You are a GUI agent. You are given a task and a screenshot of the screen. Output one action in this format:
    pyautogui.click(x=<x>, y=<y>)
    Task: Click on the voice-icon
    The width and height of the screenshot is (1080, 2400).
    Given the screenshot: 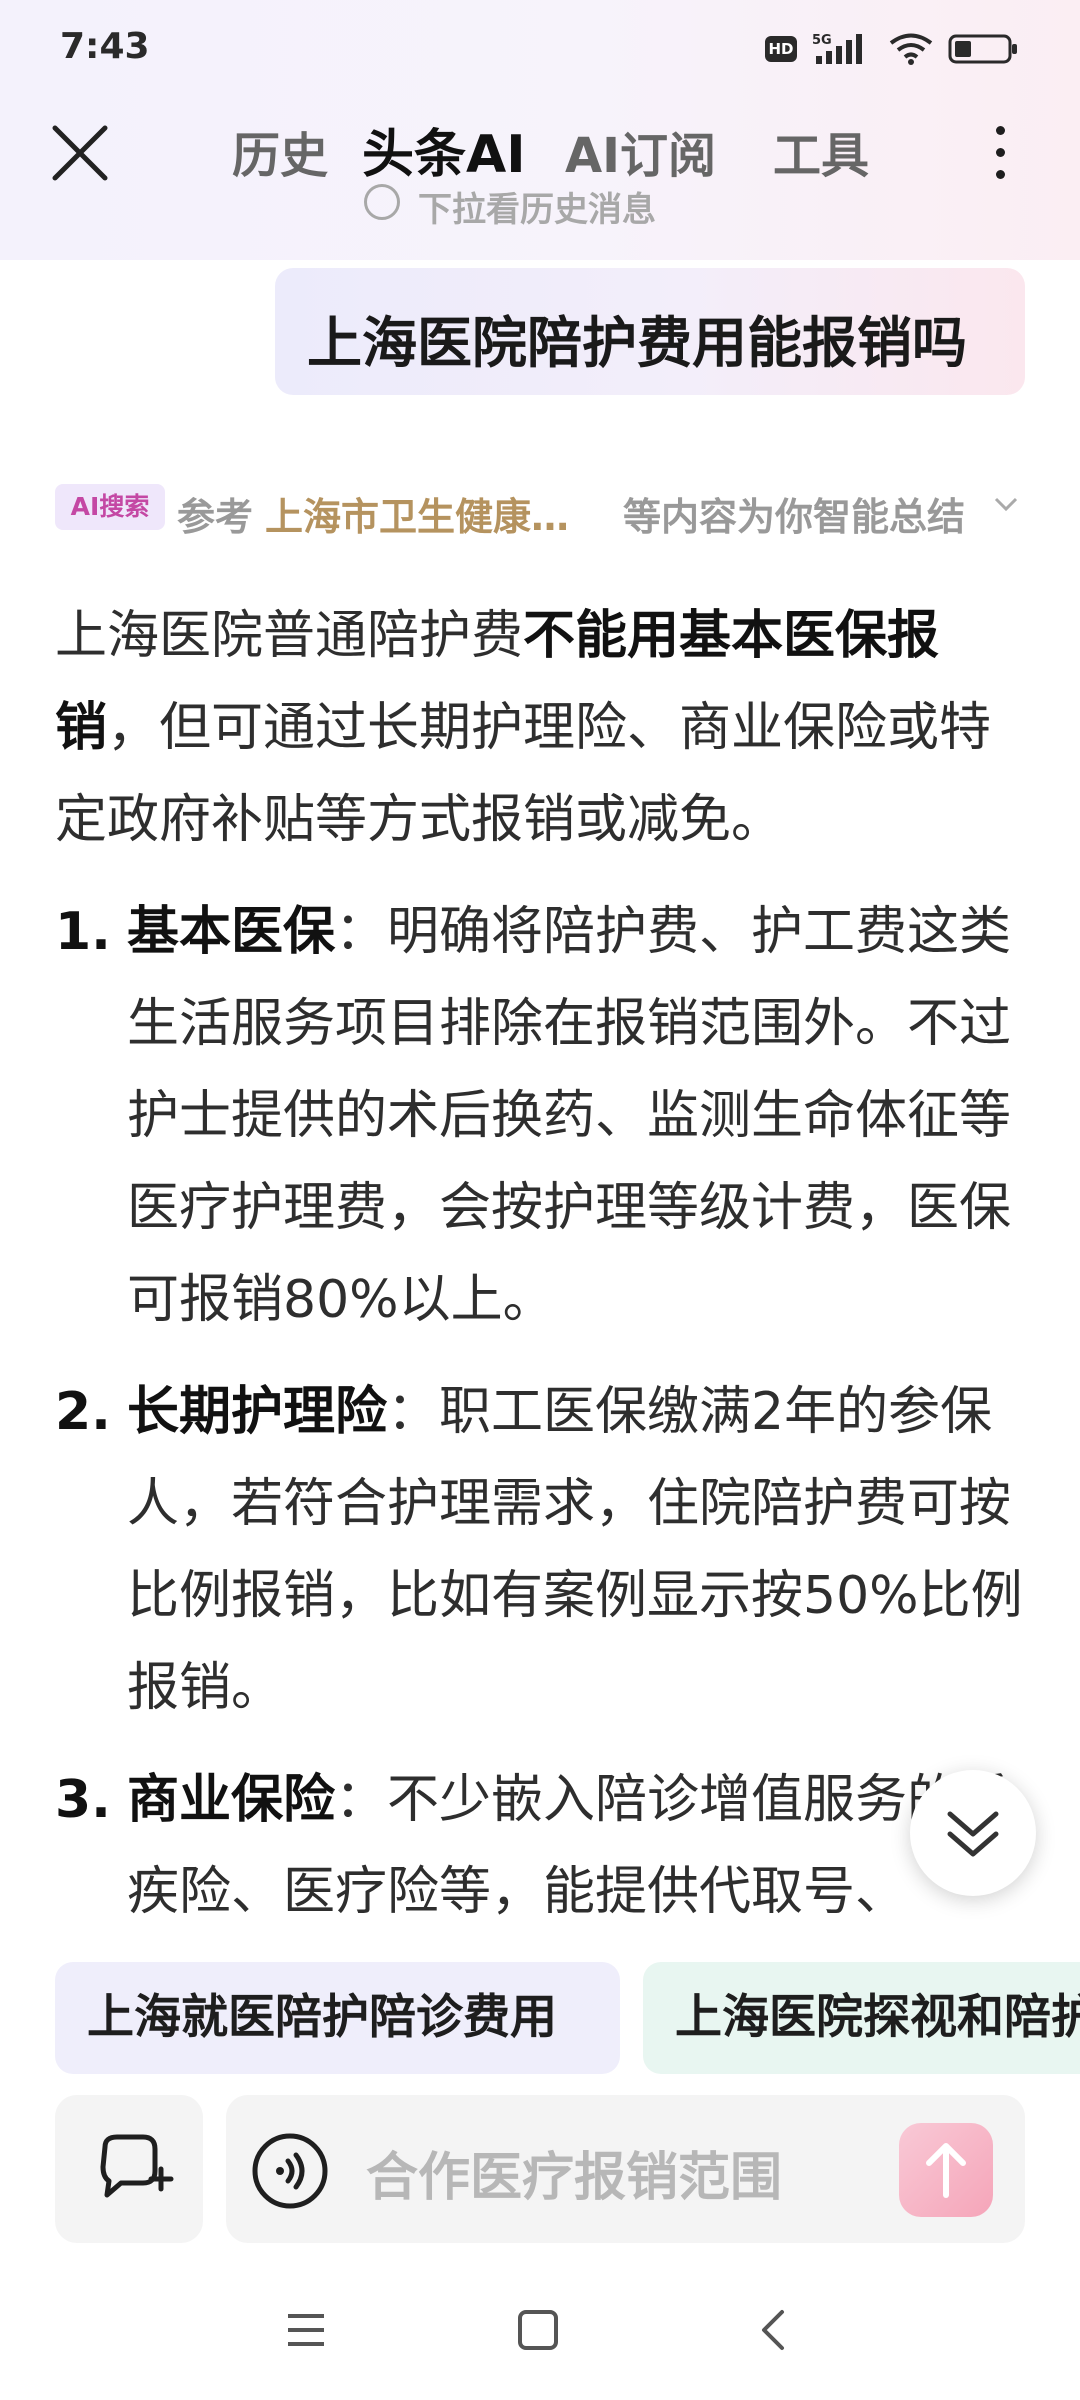 What is the action you would take?
    pyautogui.click(x=290, y=2171)
    